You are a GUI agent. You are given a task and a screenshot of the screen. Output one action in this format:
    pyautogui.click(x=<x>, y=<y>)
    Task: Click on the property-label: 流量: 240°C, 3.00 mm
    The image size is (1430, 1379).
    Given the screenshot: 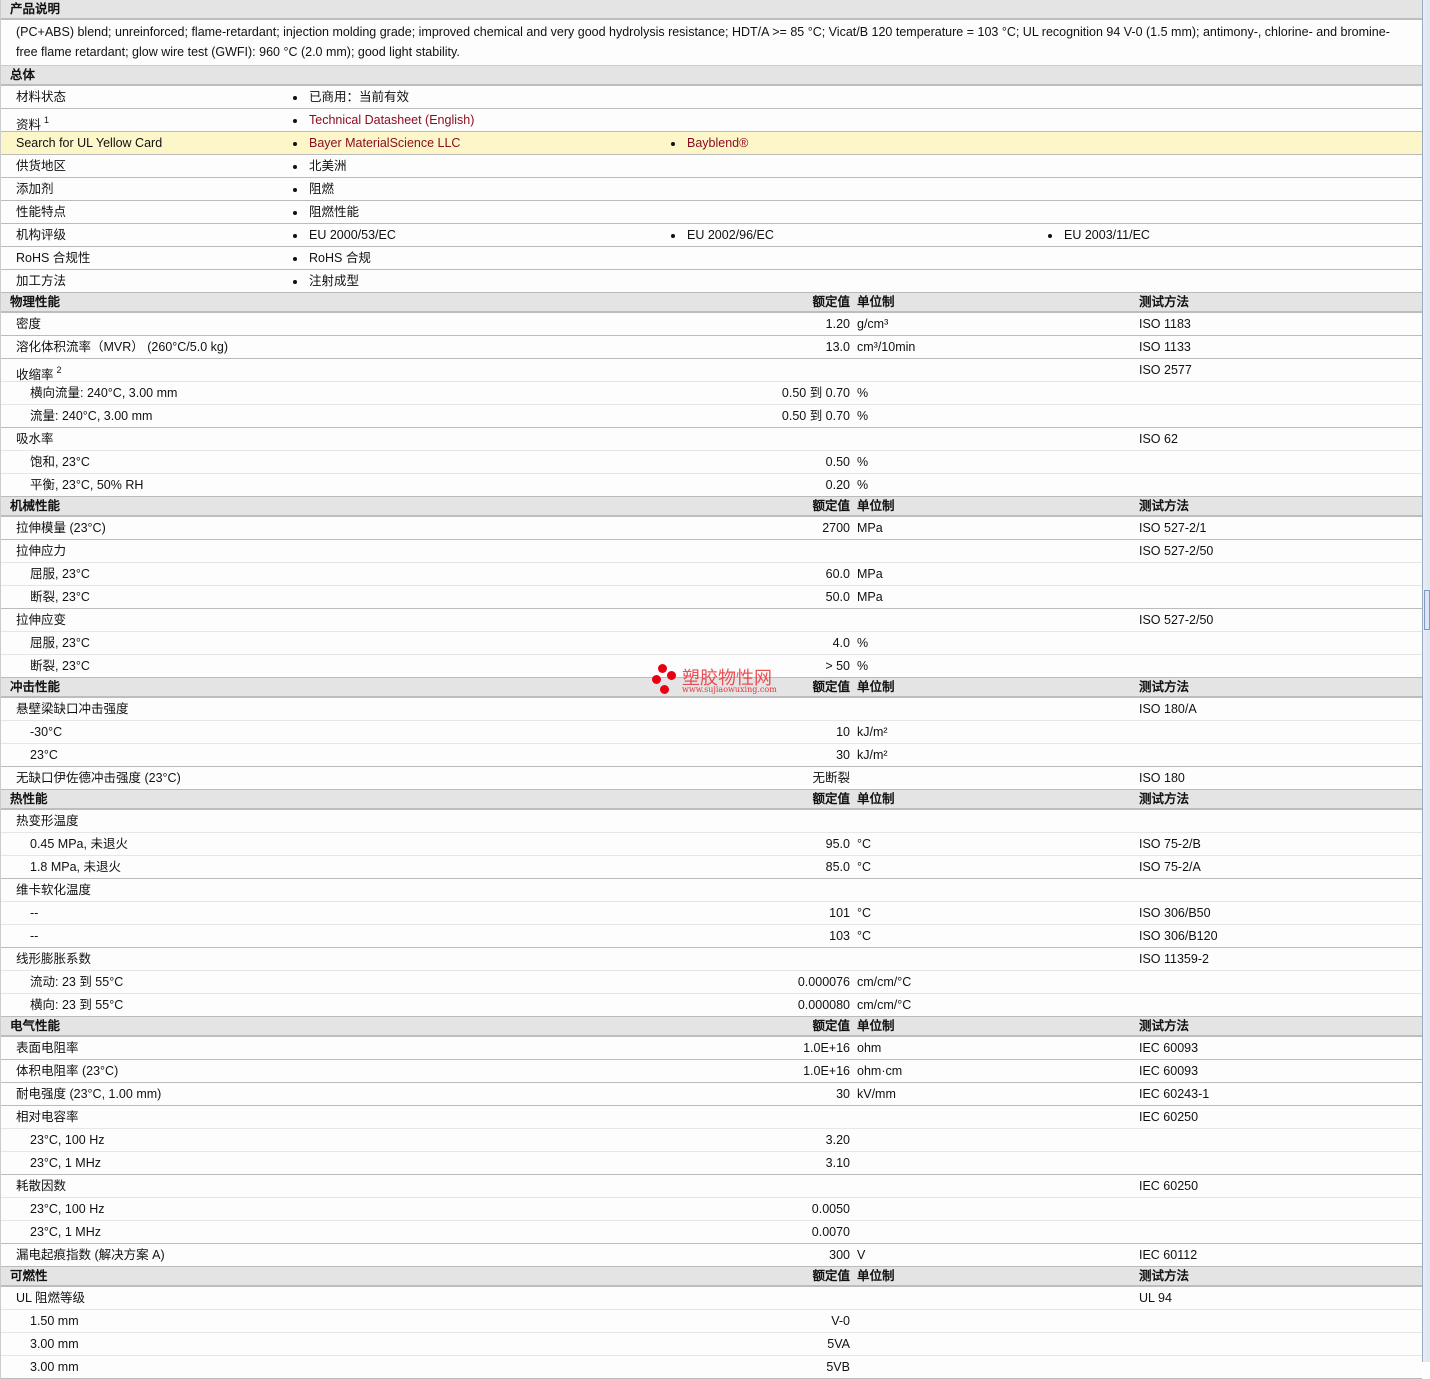 What is the action you would take?
    pyautogui.click(x=91, y=416)
    